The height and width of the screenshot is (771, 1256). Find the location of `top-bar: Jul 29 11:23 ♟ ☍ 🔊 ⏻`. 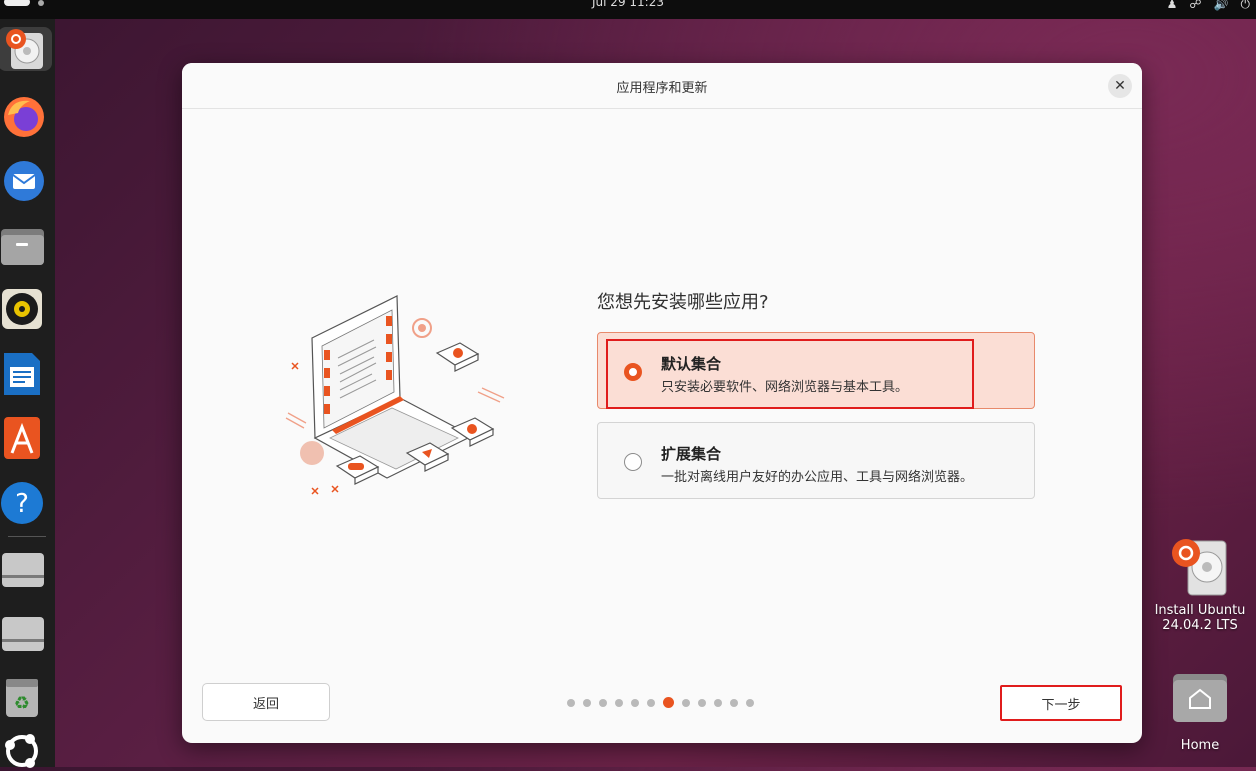

top-bar: Jul 29 11:23 ♟ ☍ 🔊 ⏻ is located at coordinates (628, 9).